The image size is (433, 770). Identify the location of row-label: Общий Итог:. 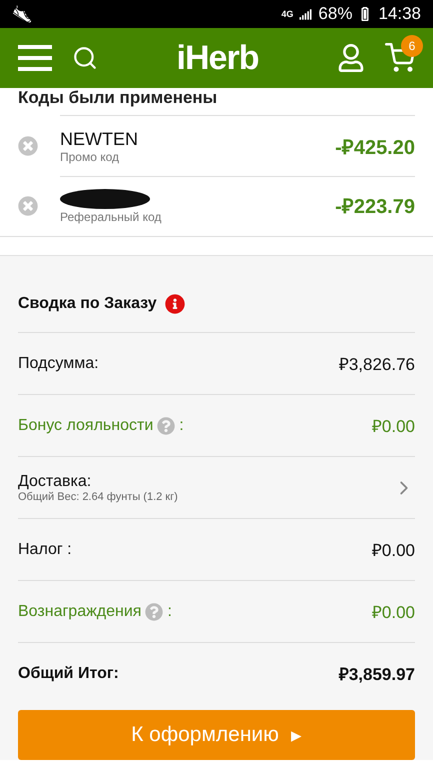
(68, 673).